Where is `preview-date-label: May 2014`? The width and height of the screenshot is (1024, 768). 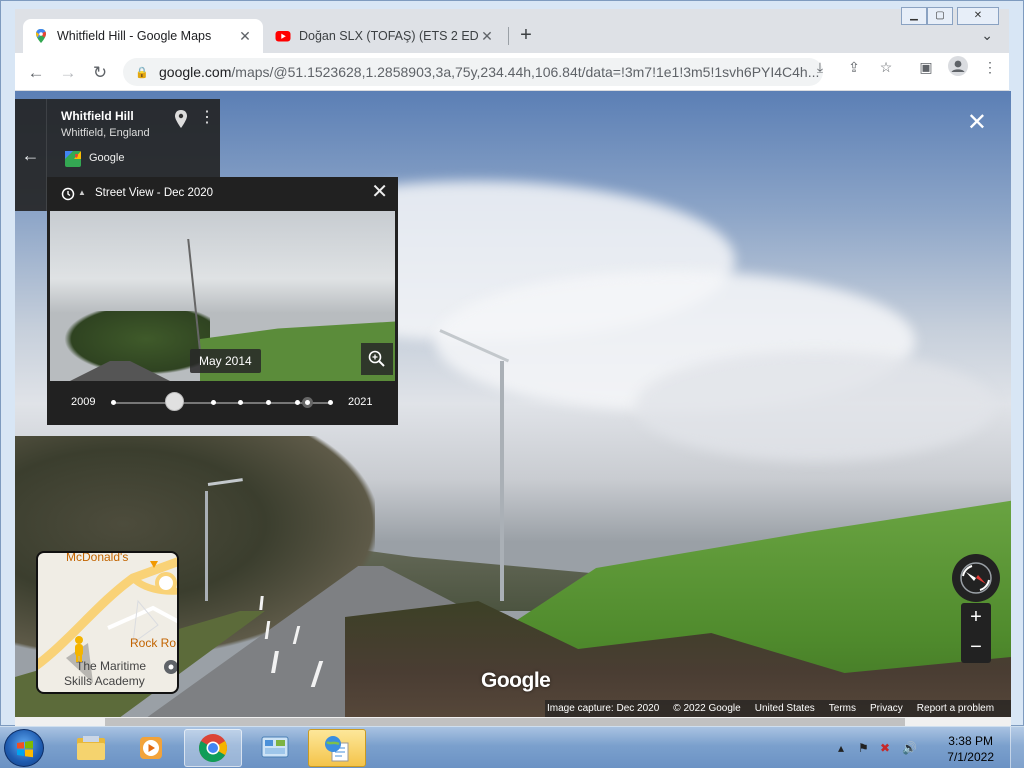 preview-date-label: May 2014 is located at coordinates (225, 361).